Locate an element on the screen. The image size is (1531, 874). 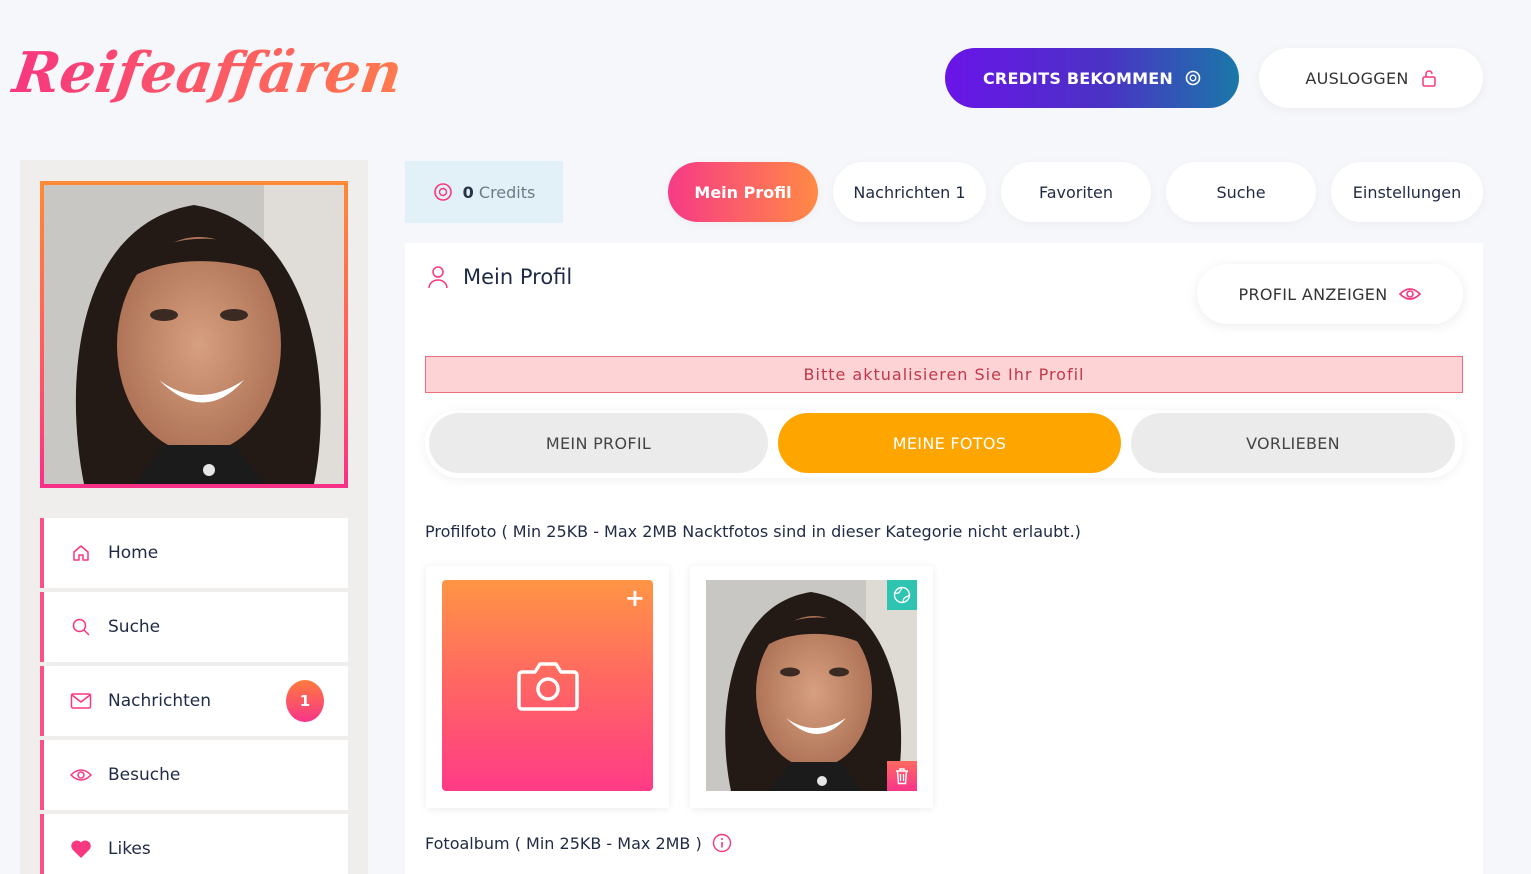
avatar is located at coordinates (194, 334).